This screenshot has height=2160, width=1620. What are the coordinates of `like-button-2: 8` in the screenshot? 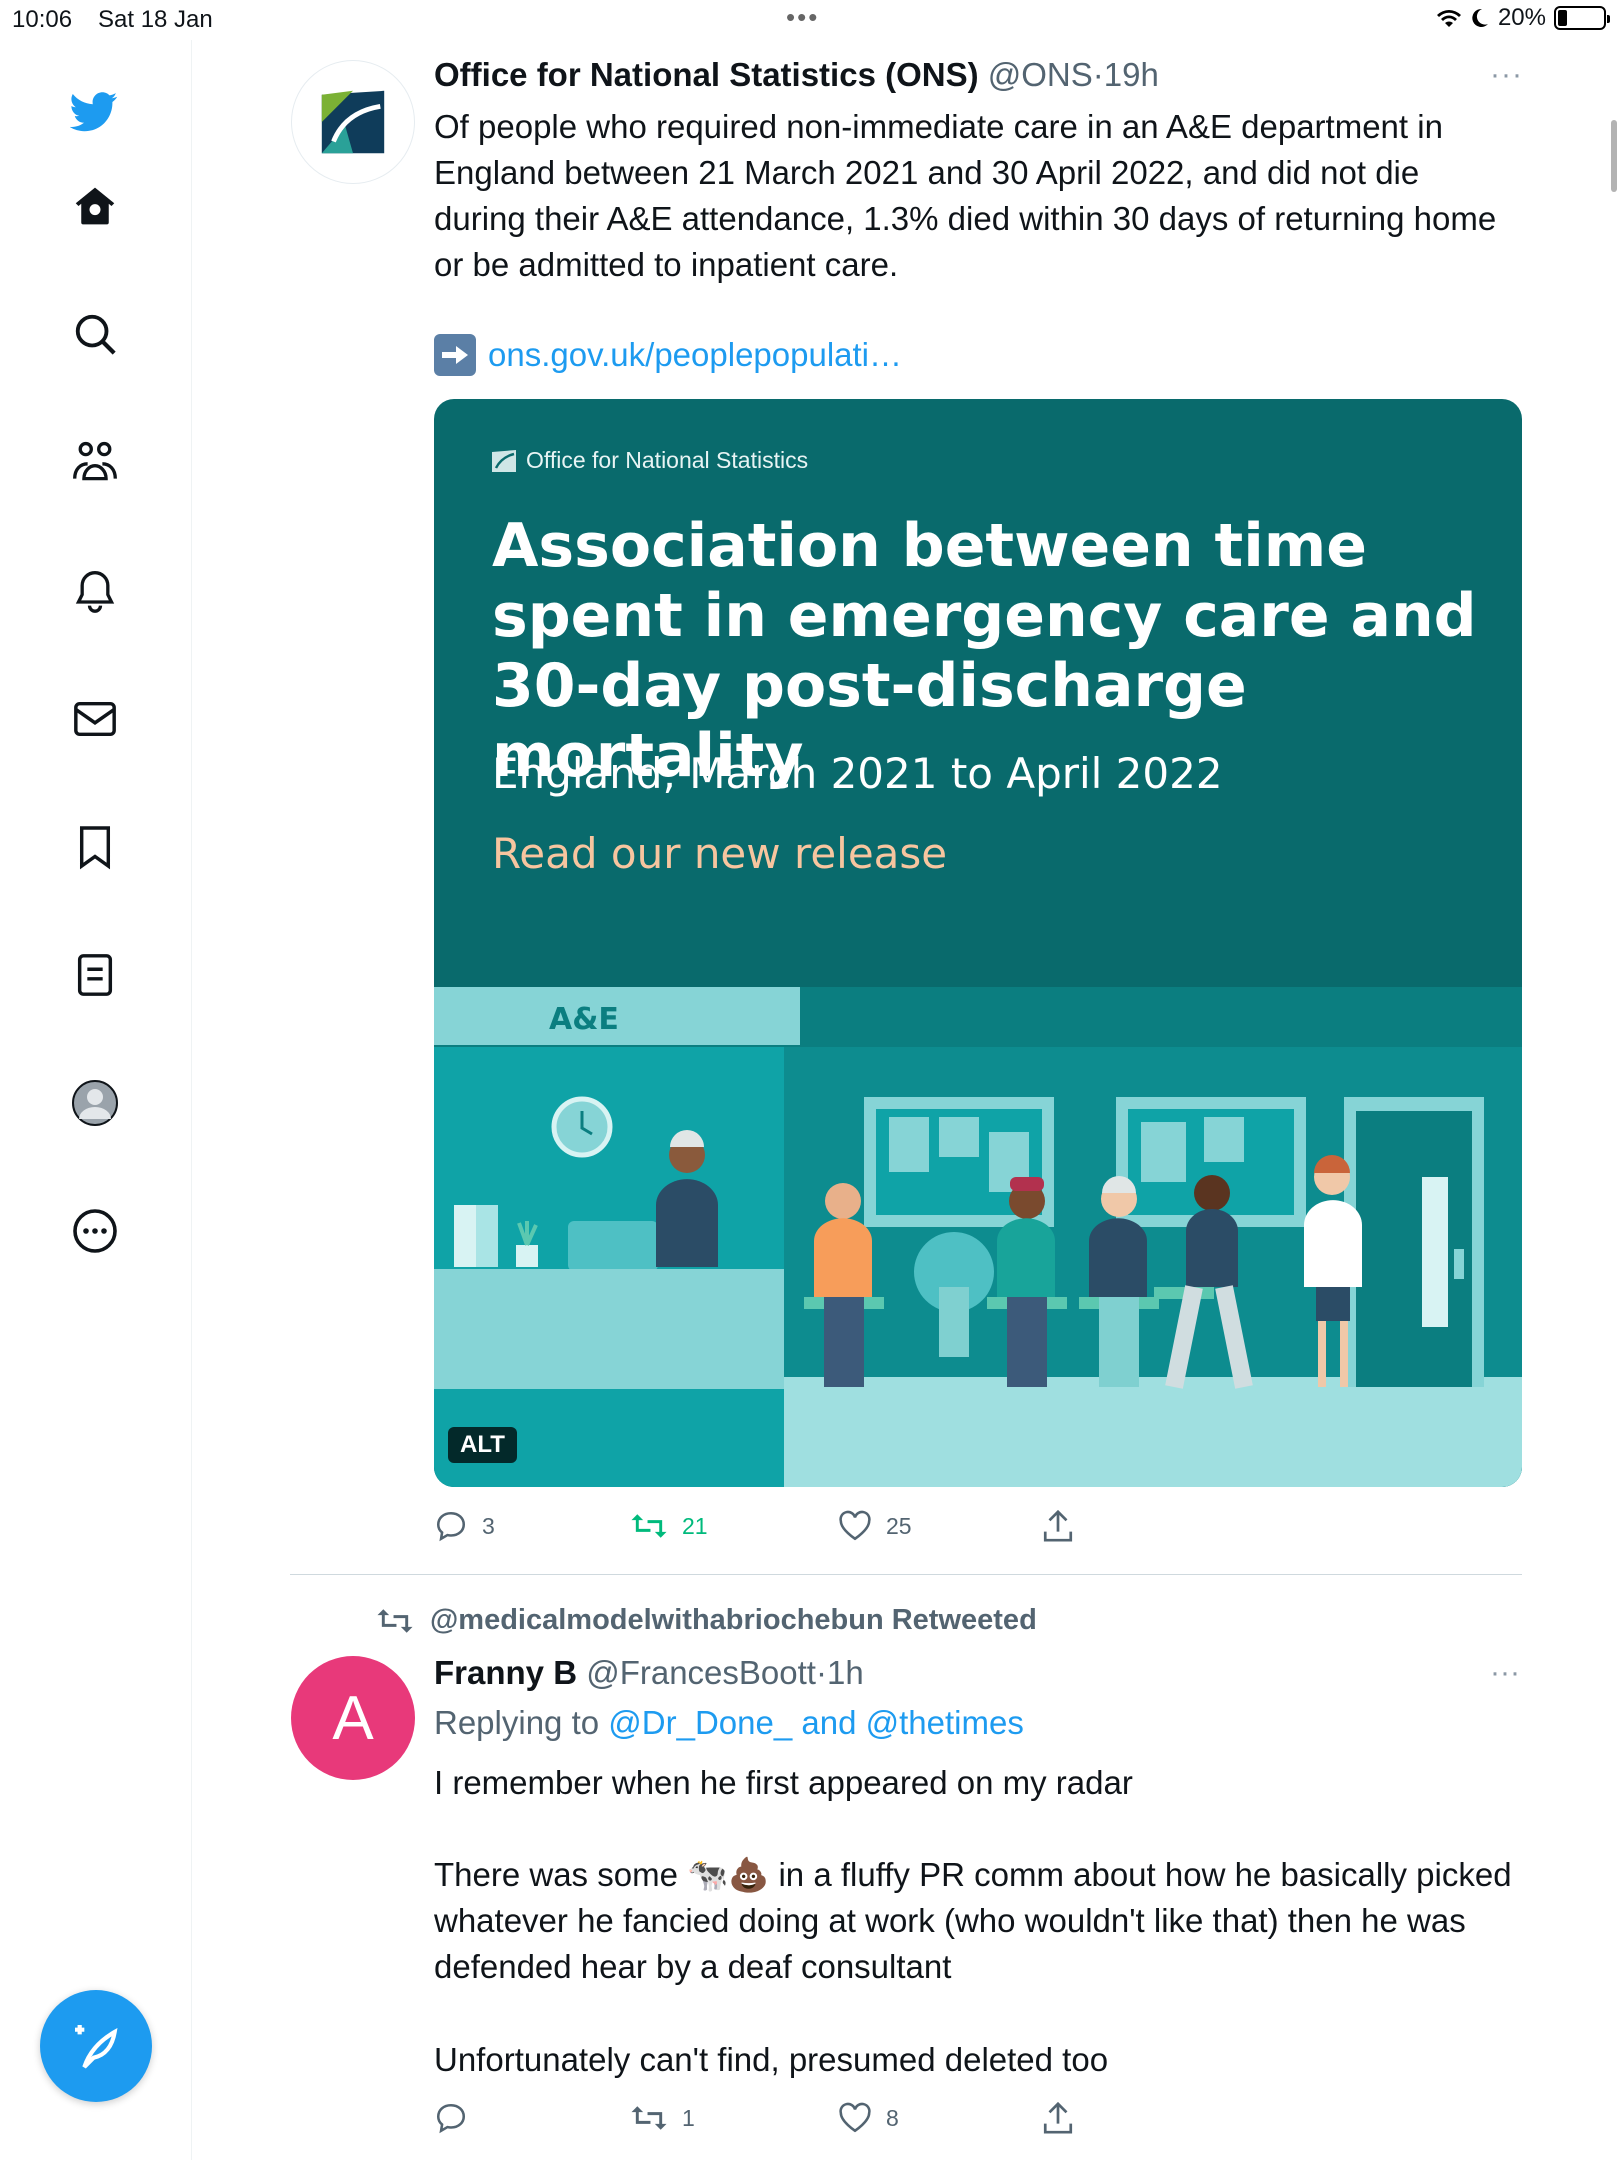 It's located at (868, 2118).